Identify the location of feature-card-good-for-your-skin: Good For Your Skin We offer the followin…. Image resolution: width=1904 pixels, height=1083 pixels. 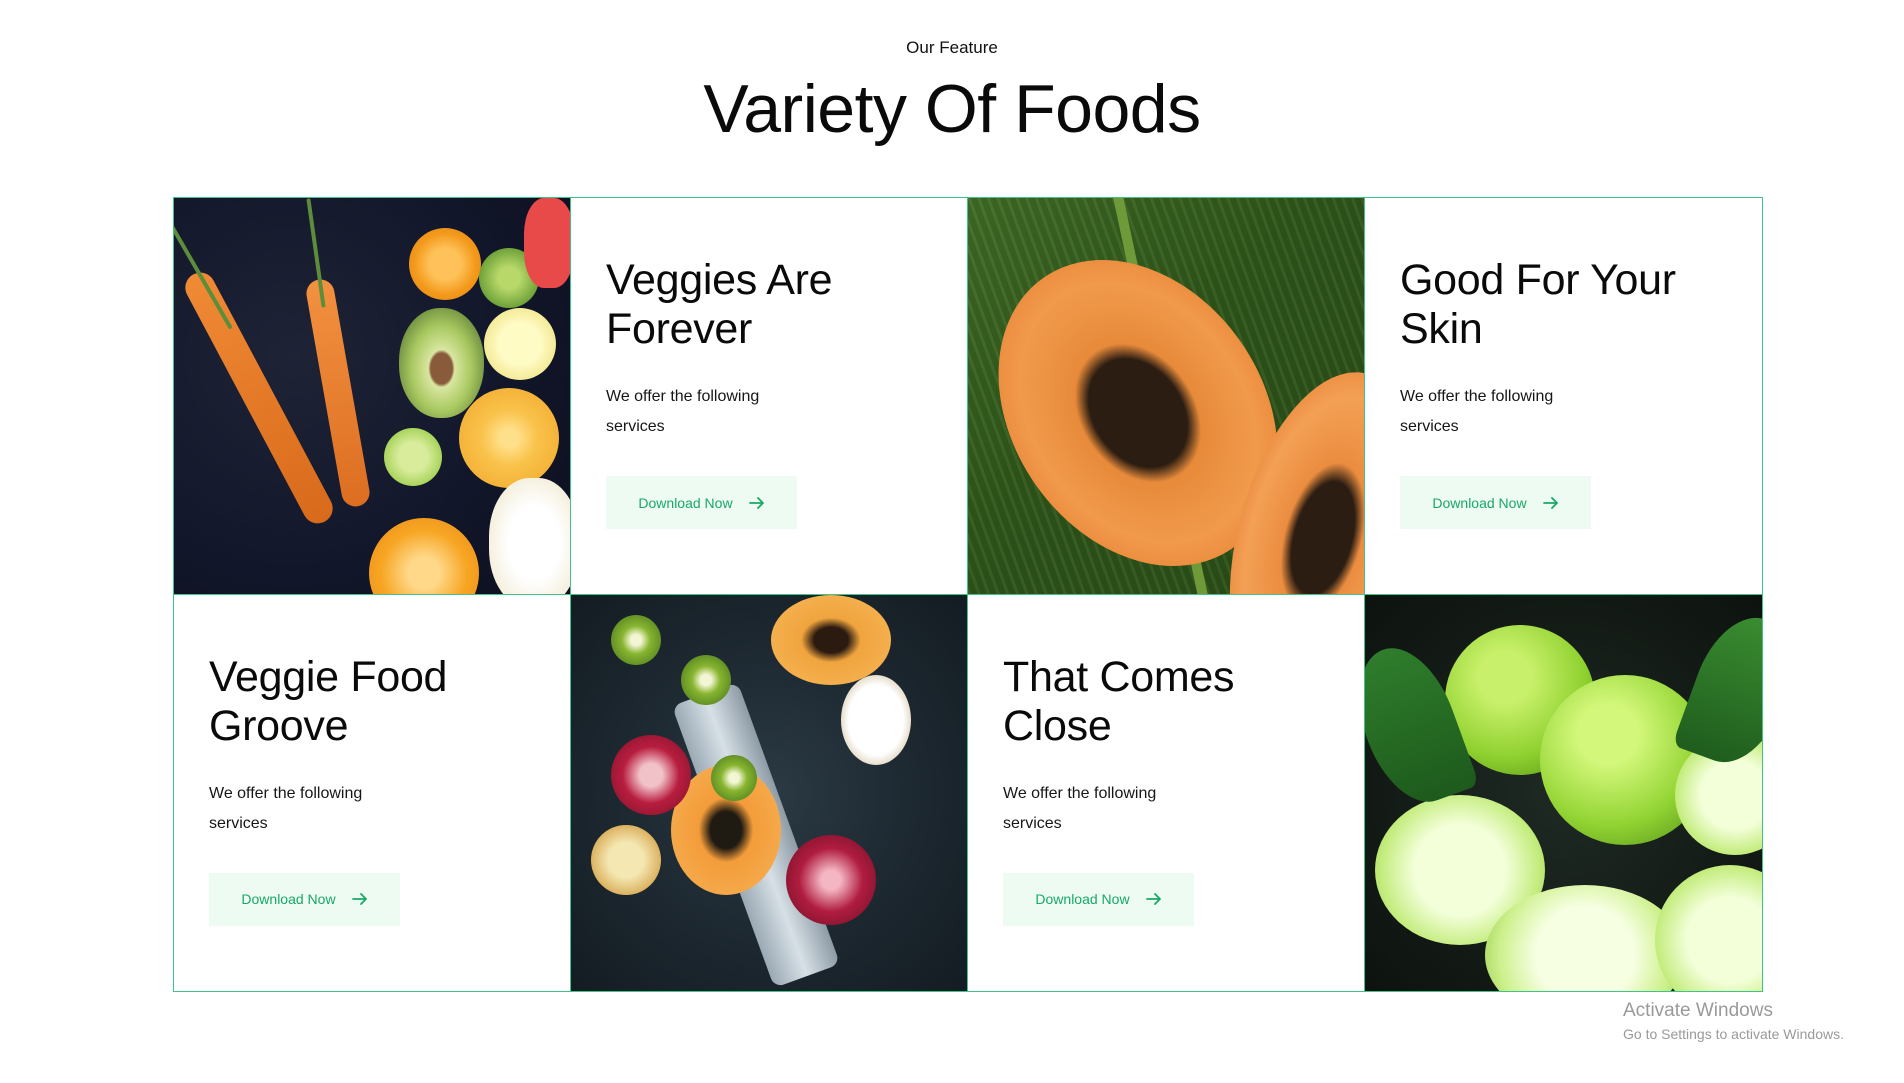
(1563, 396).